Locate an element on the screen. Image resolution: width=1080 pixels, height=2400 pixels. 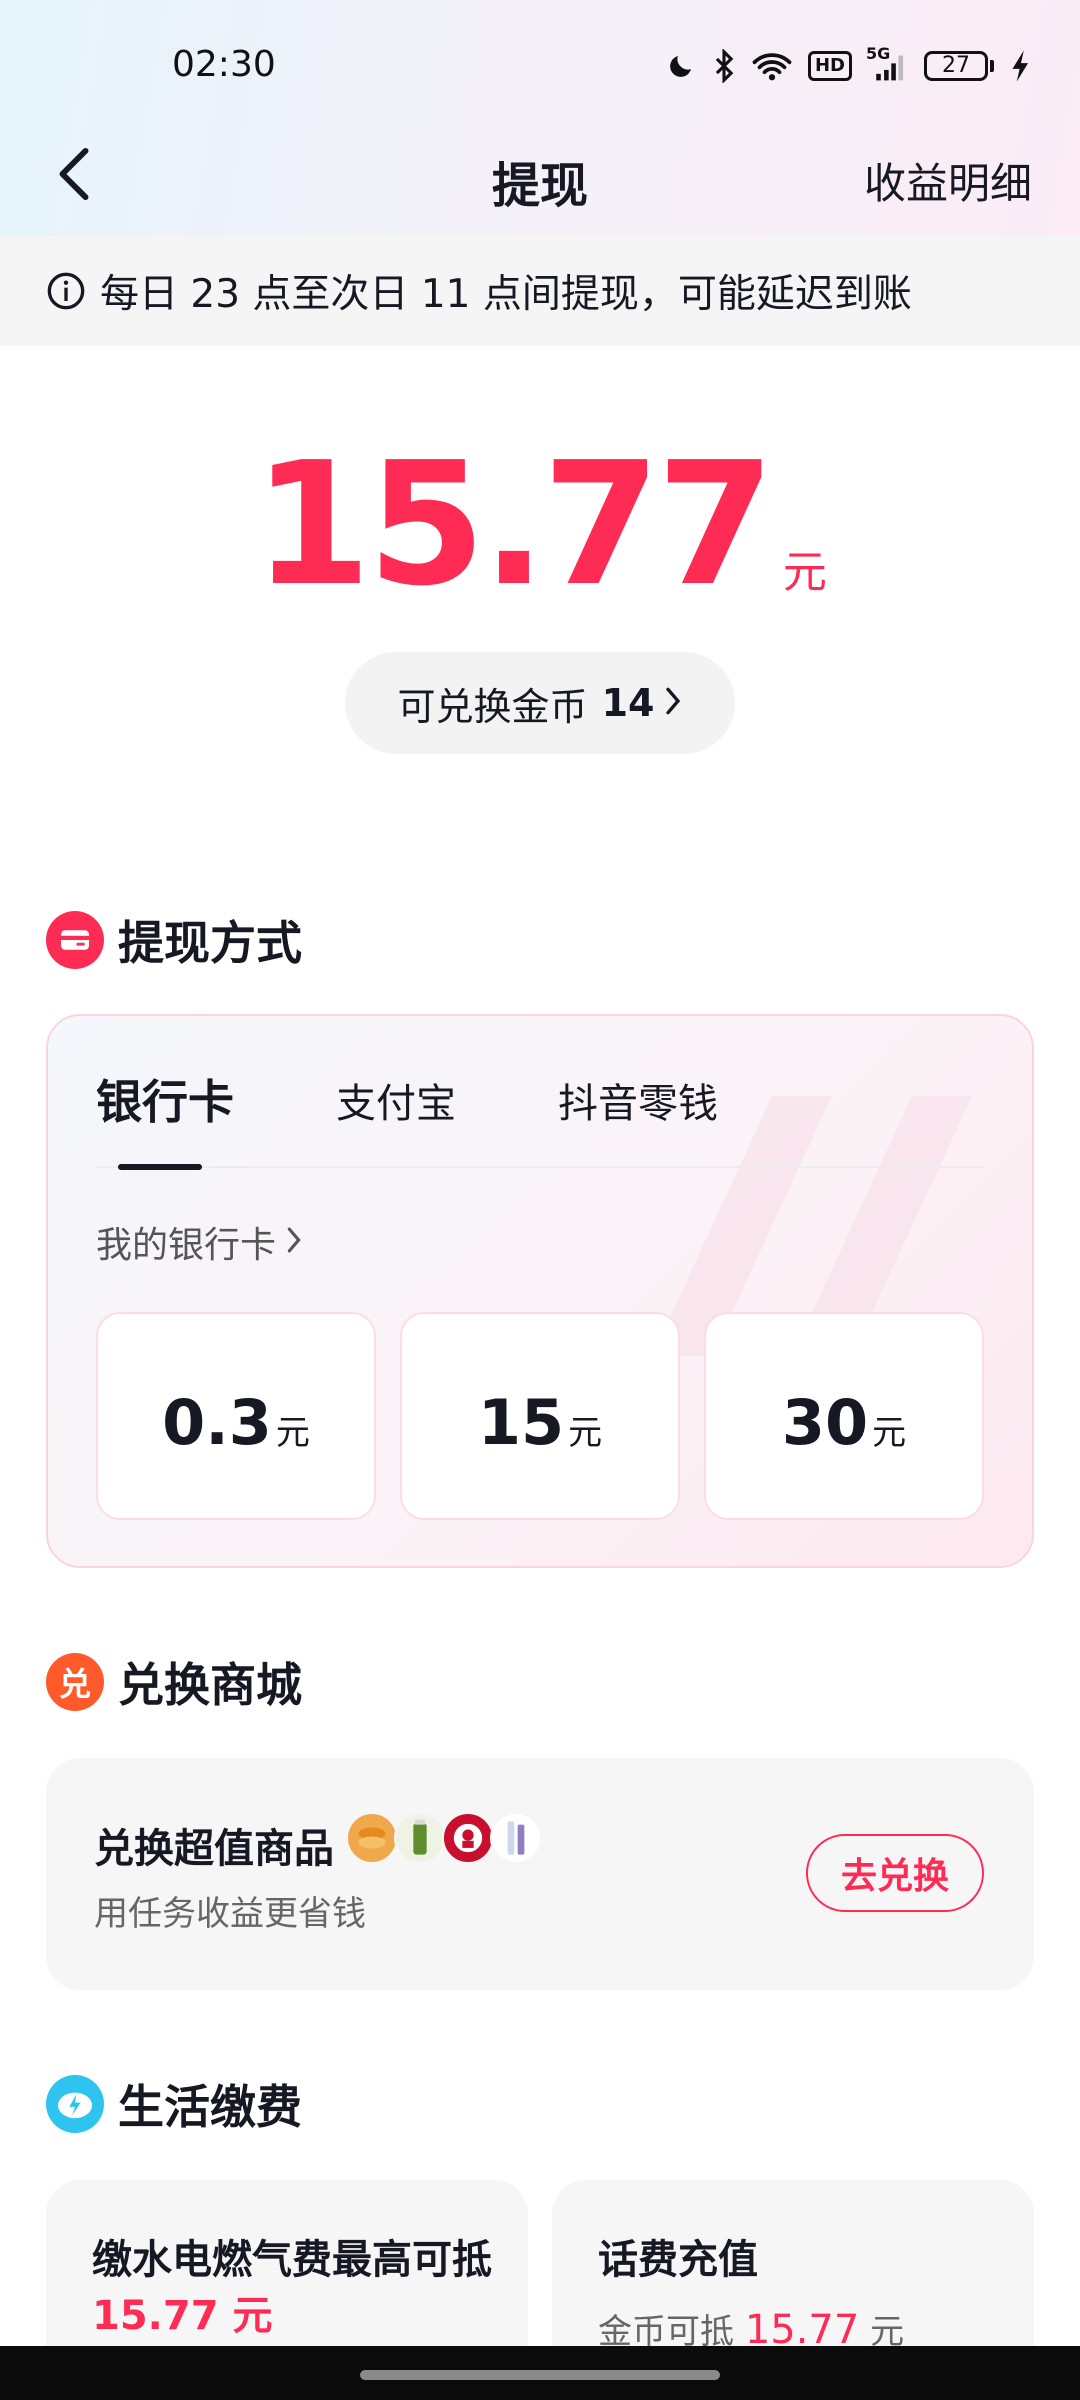
utility-bill-title-text: 缴水电燃气费最高可抵 is located at coordinates (292, 2260).